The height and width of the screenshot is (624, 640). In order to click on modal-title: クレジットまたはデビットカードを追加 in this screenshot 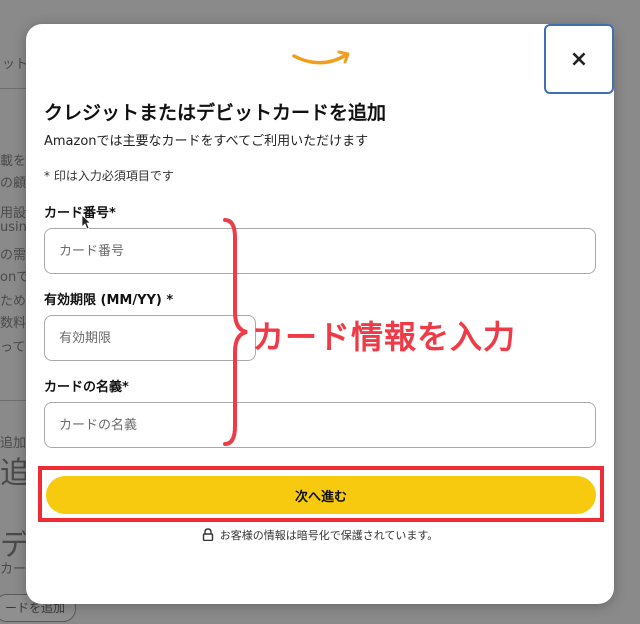, I will do `click(215, 113)`.